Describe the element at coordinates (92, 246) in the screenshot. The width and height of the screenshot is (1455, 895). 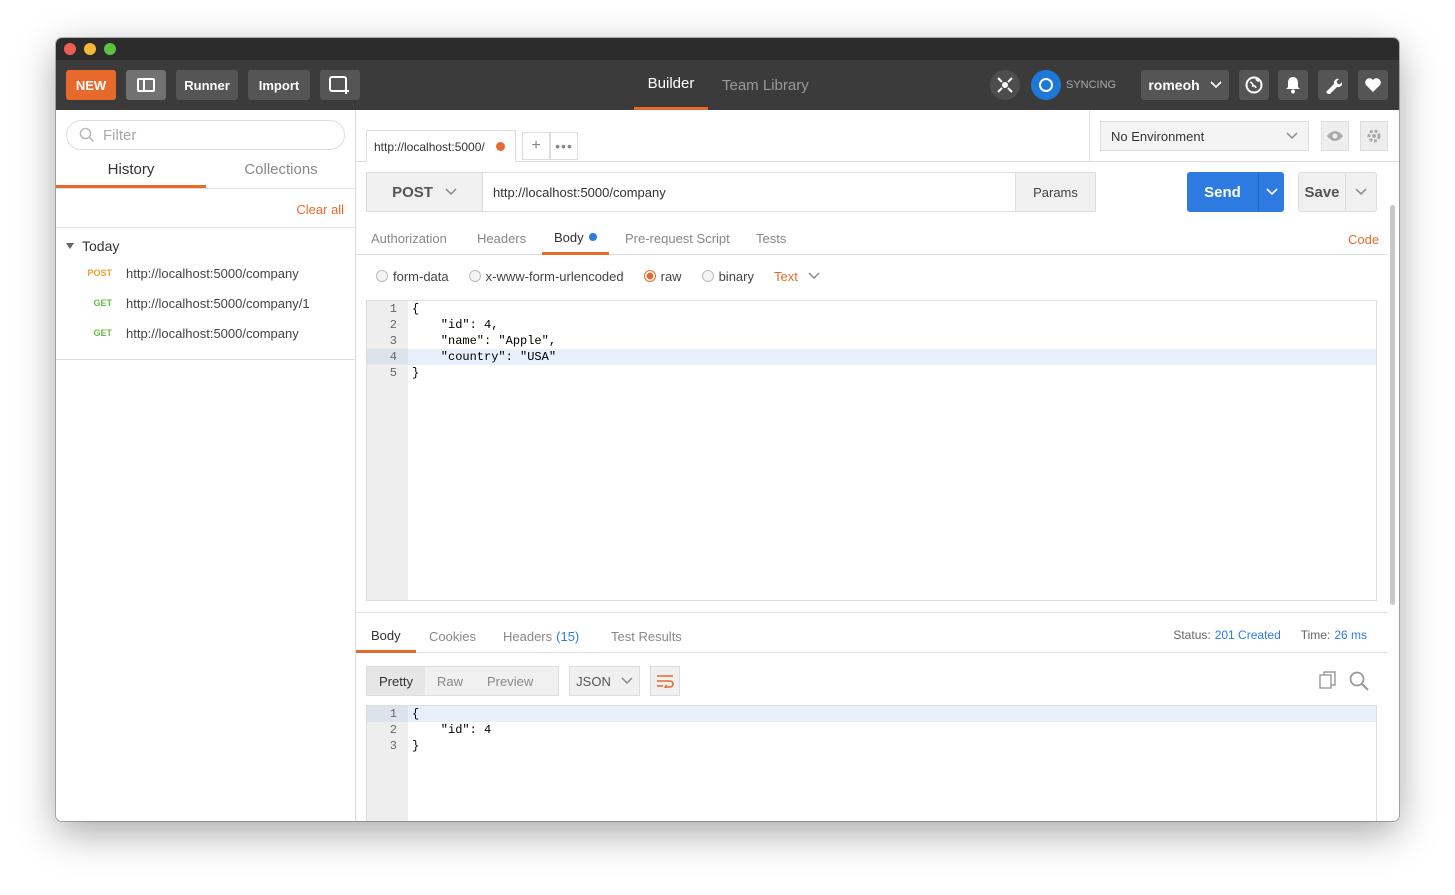
I see `history-group-today: Today` at that location.